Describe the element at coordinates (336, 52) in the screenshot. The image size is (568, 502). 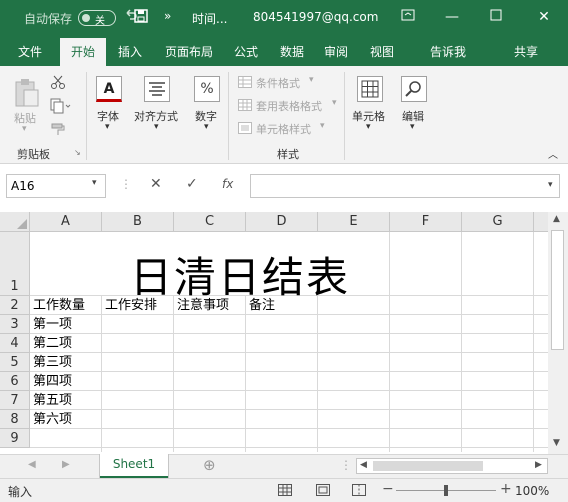
I see `tab-review: 审阅` at that location.